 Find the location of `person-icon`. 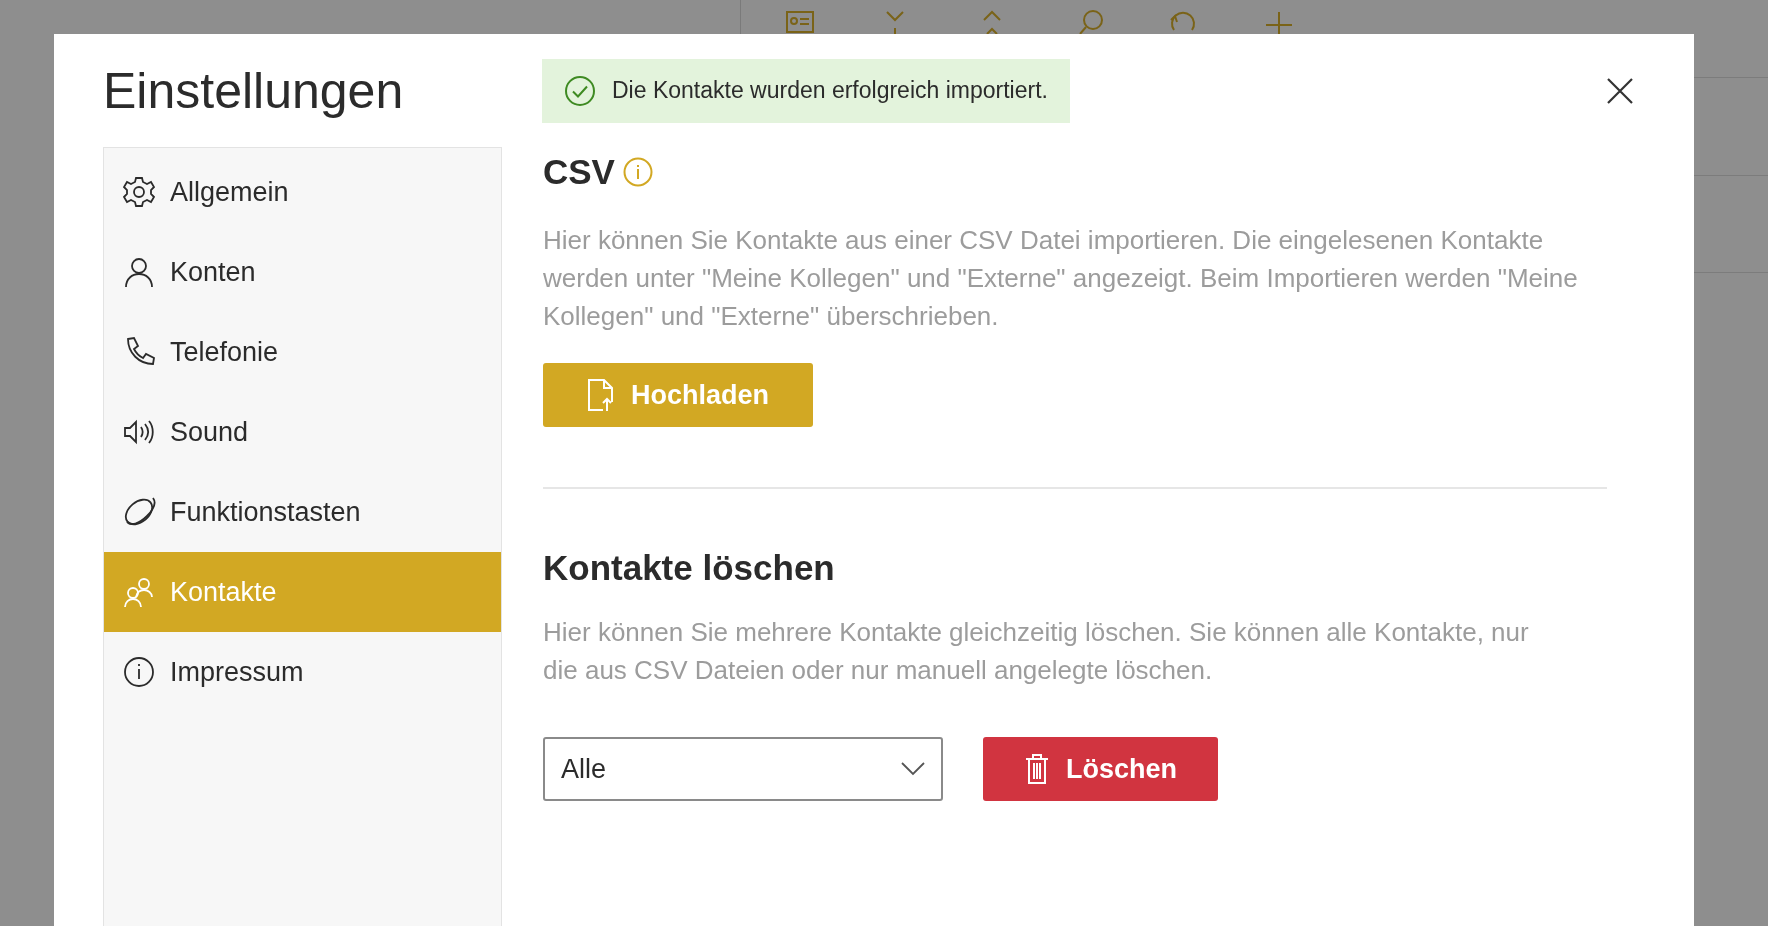

person-icon is located at coordinates (139, 272).